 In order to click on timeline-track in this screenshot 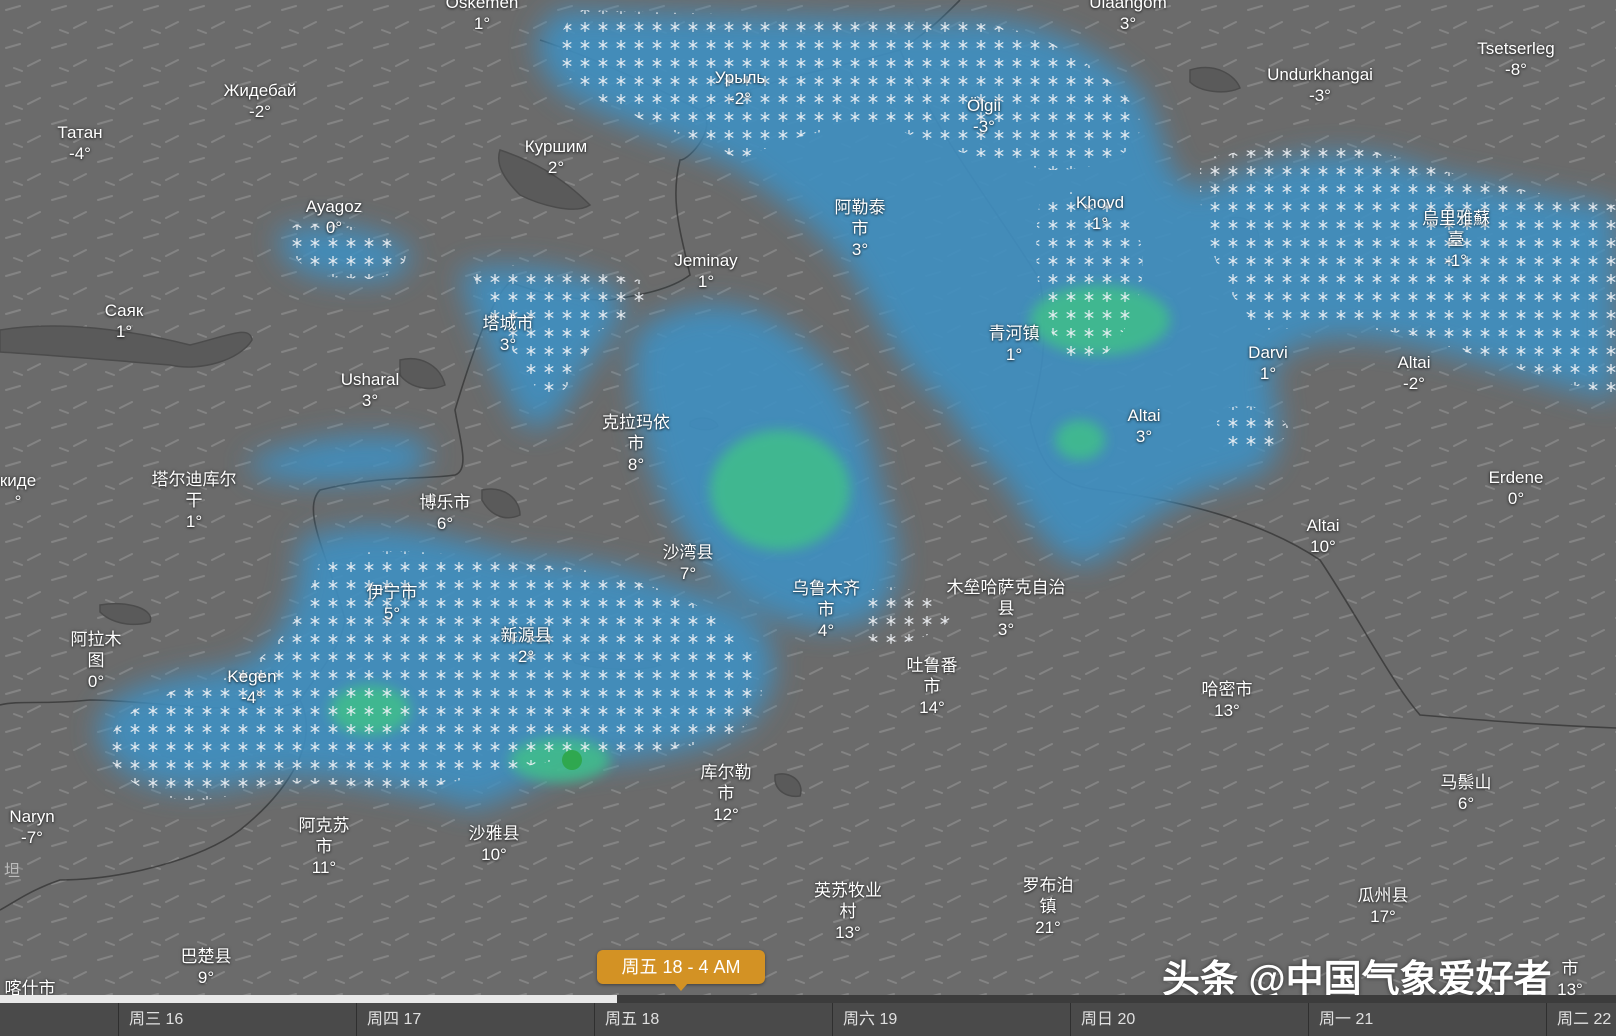, I will do `click(808, 999)`.